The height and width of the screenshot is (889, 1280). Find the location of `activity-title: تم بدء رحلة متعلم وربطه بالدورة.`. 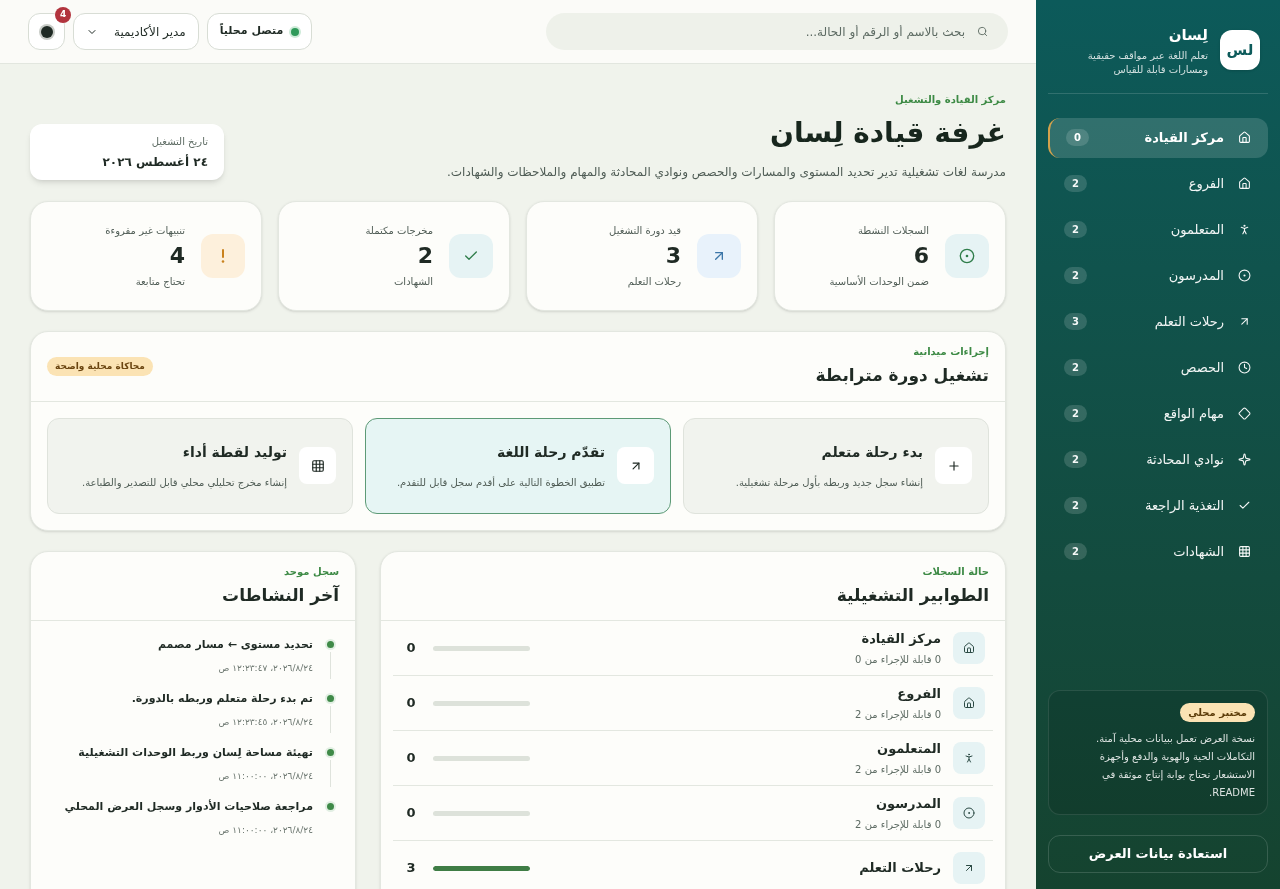

activity-title: تم بدء رحلة متعلم وربطه بالدورة. is located at coordinates (222, 699).